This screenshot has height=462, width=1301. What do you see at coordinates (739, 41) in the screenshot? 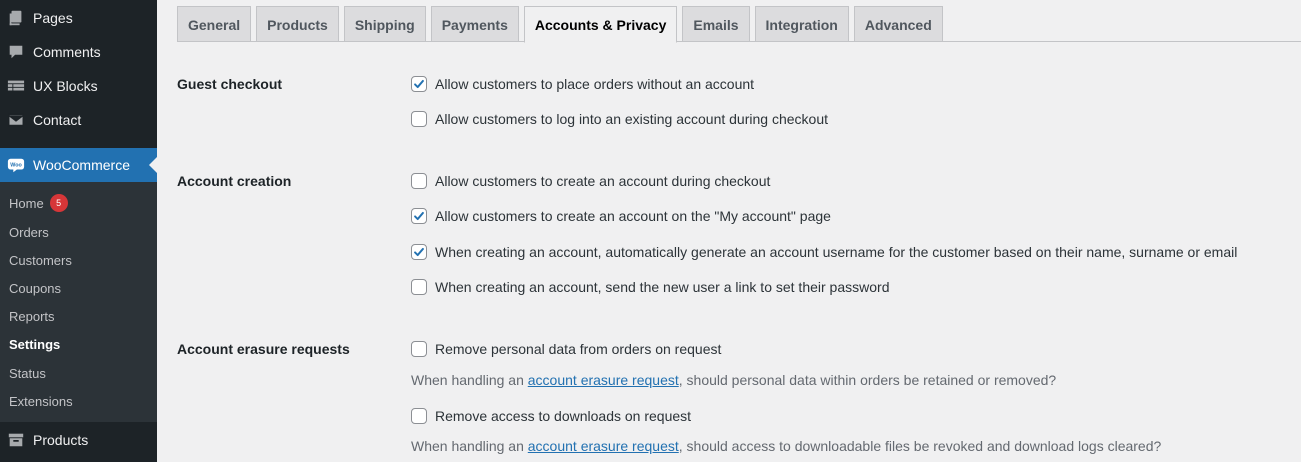
I see `tab-divider` at bounding box center [739, 41].